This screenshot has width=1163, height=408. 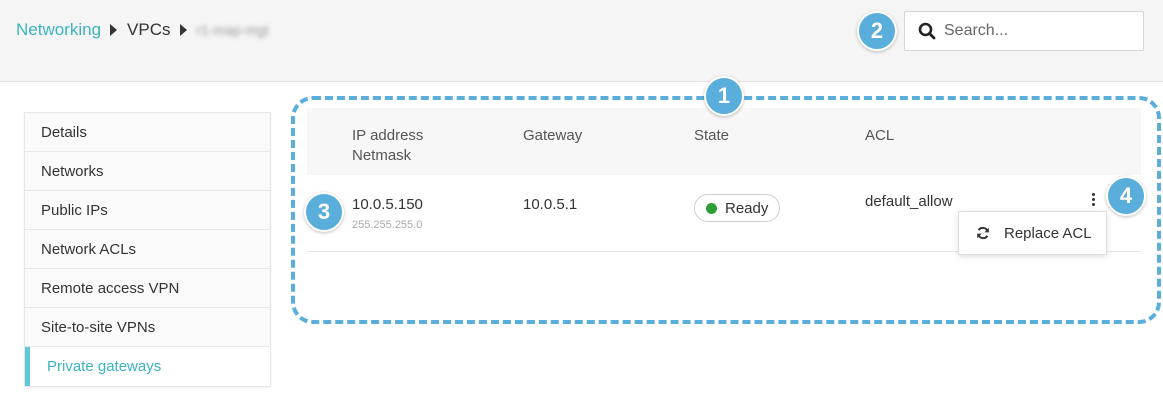 I want to click on search-icon, so click(x=927, y=31).